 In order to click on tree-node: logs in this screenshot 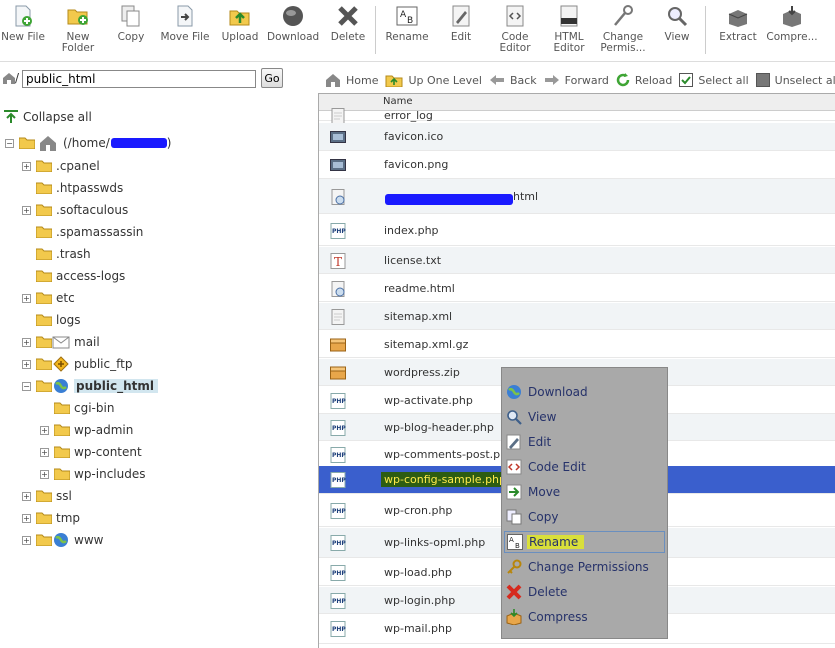, I will do `click(51, 320)`.